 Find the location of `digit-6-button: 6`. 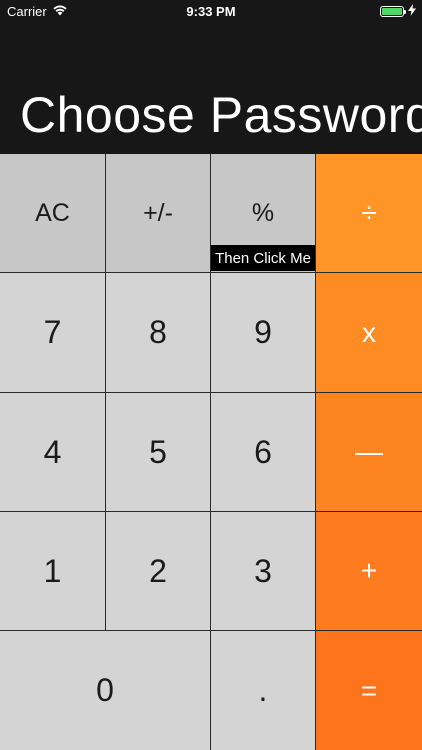

digit-6-button: 6 is located at coordinates (263, 452).